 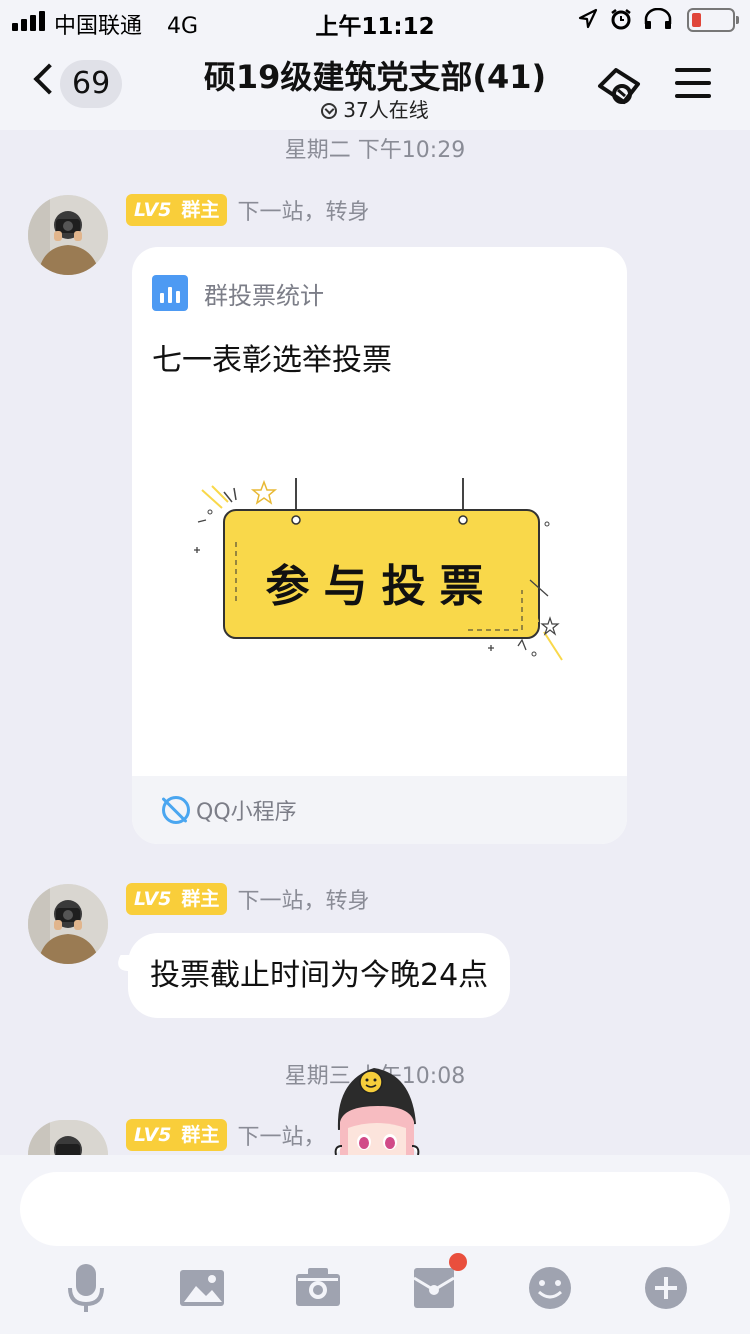 What do you see at coordinates (375, 1288) in the screenshot?
I see `input-toolbar` at bounding box center [375, 1288].